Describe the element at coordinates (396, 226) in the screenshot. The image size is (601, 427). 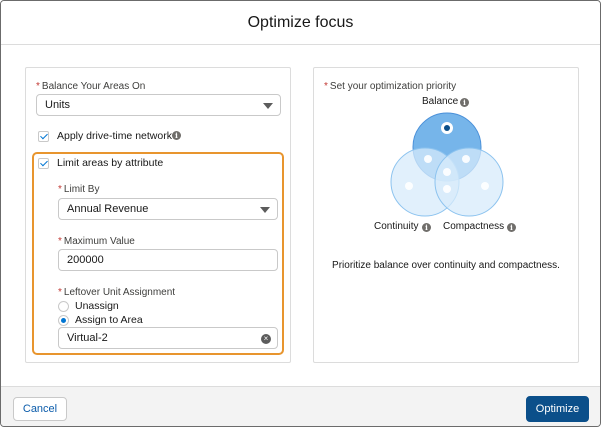
I see `venn-label-continuity: Continuity` at that location.